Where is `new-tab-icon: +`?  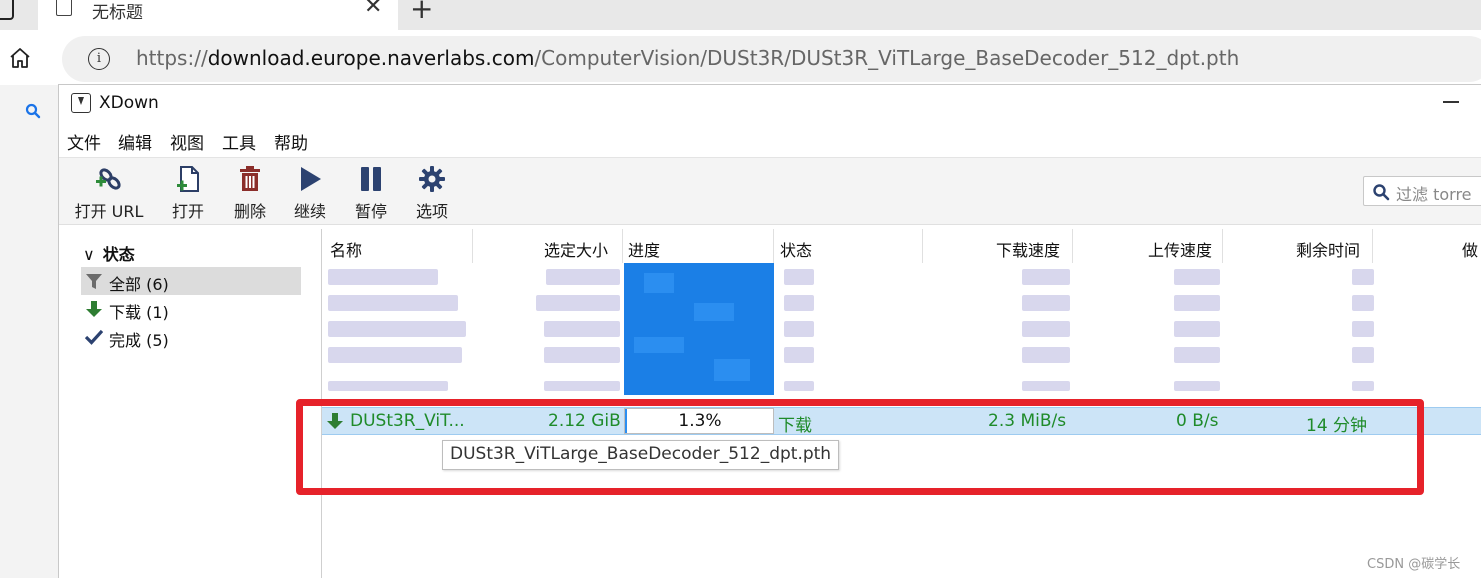
new-tab-icon: + is located at coordinates (421, 12).